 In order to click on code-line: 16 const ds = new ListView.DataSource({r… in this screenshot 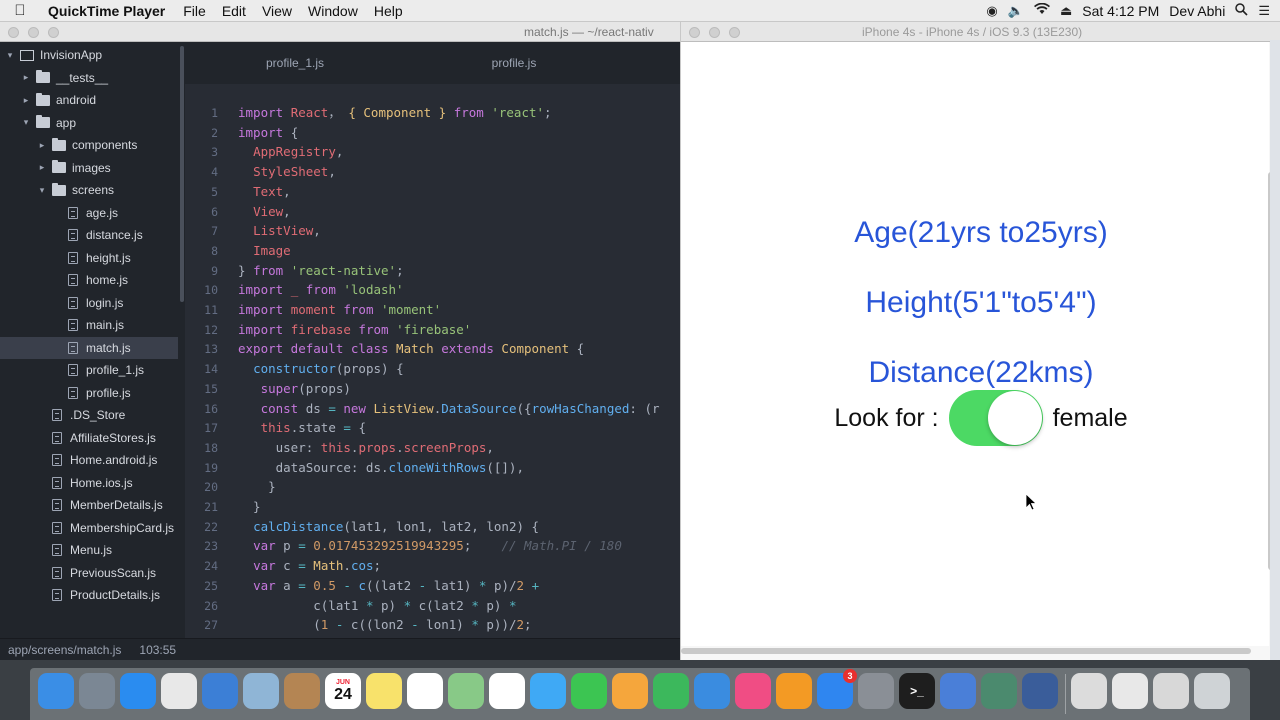, I will do `click(432, 409)`.